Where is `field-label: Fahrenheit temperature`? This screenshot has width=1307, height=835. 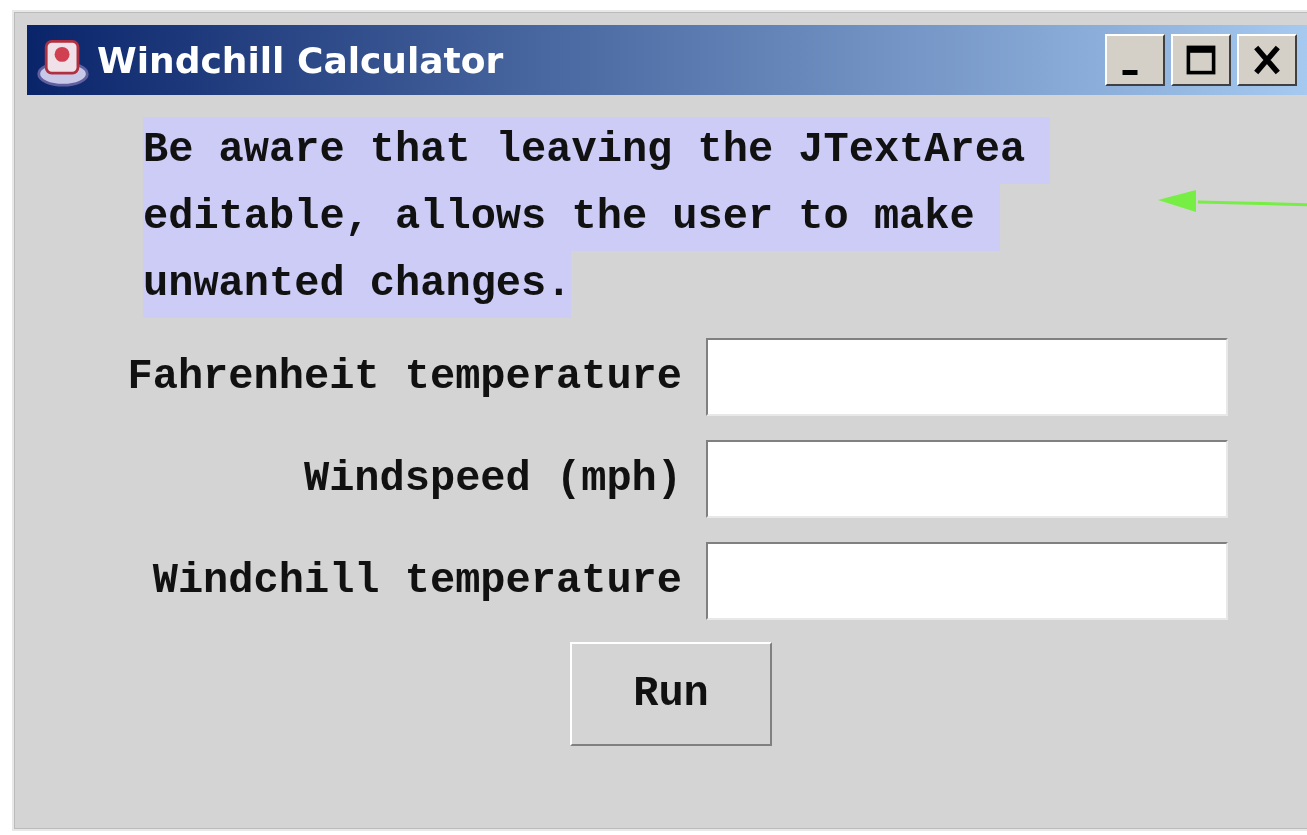 field-label: Fahrenheit temperature is located at coordinates (404, 377).